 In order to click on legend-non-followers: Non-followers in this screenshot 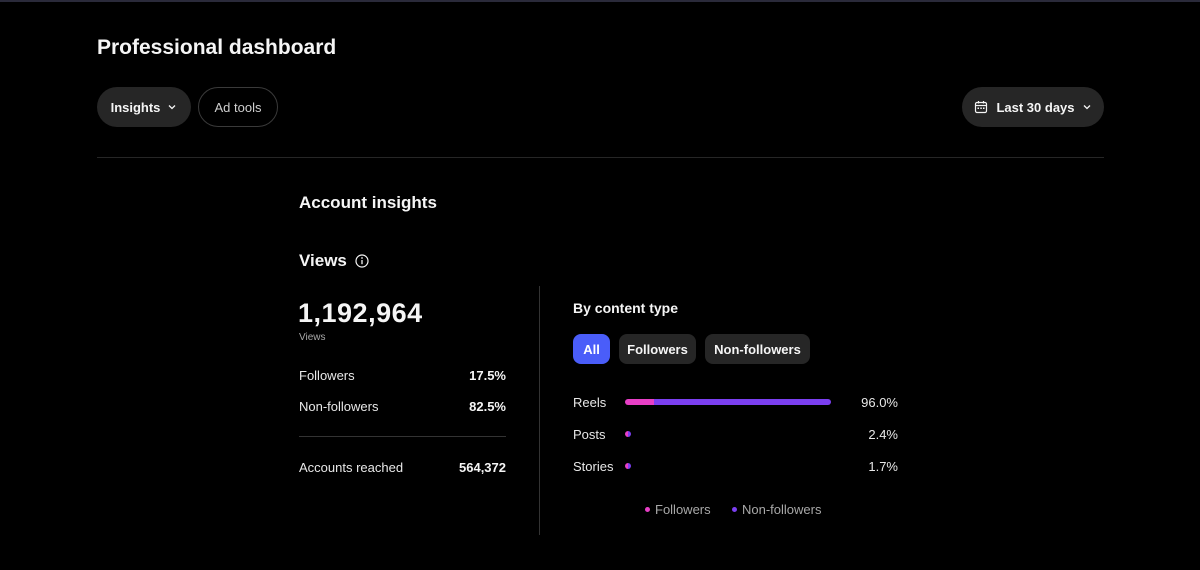, I will do `click(776, 509)`.